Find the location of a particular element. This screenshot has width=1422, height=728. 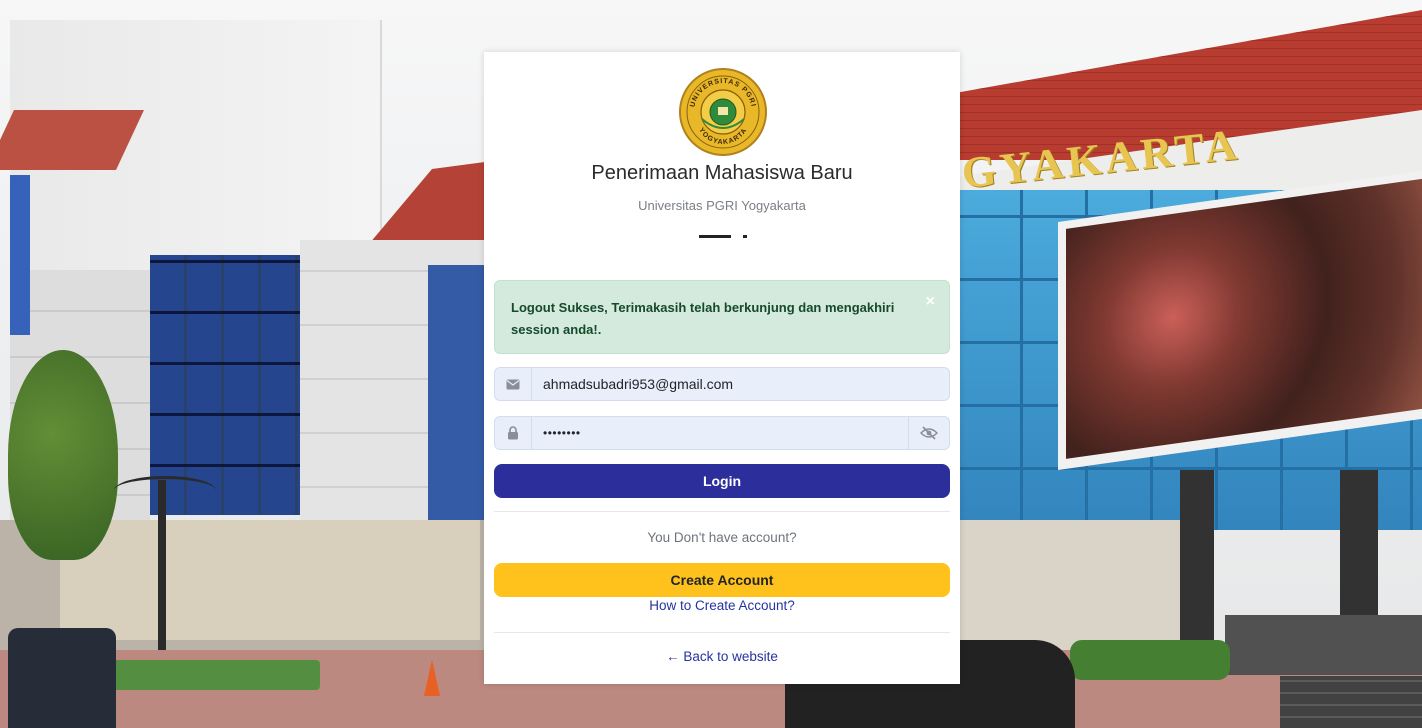

lock-icon is located at coordinates (513, 433).